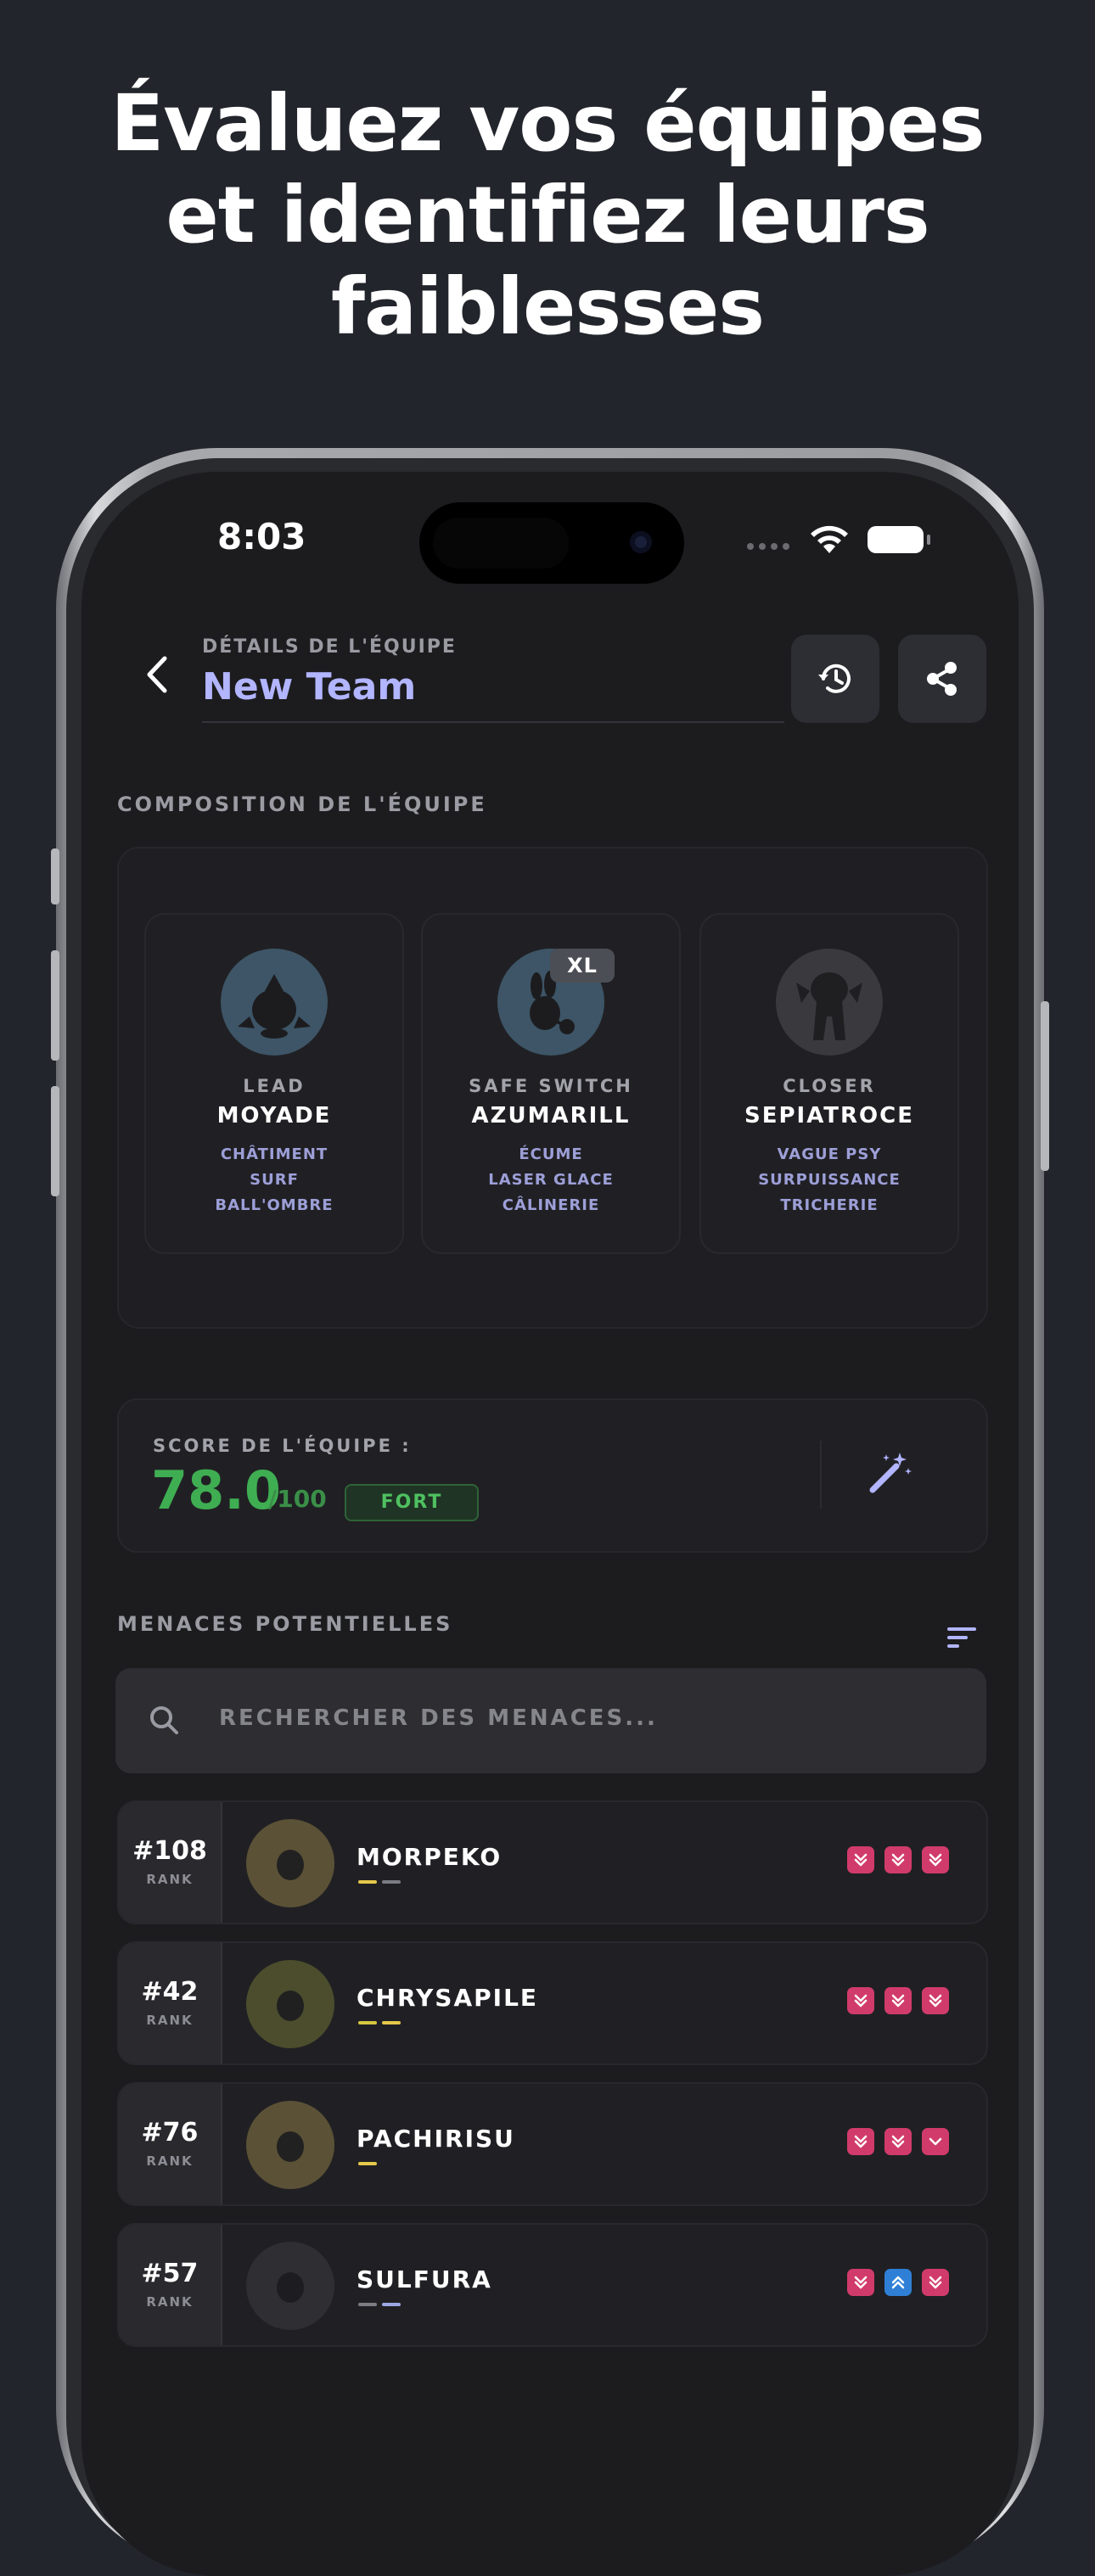 This screenshot has width=1095, height=2576. I want to click on move: CHÂTIMENT, so click(274, 1154).